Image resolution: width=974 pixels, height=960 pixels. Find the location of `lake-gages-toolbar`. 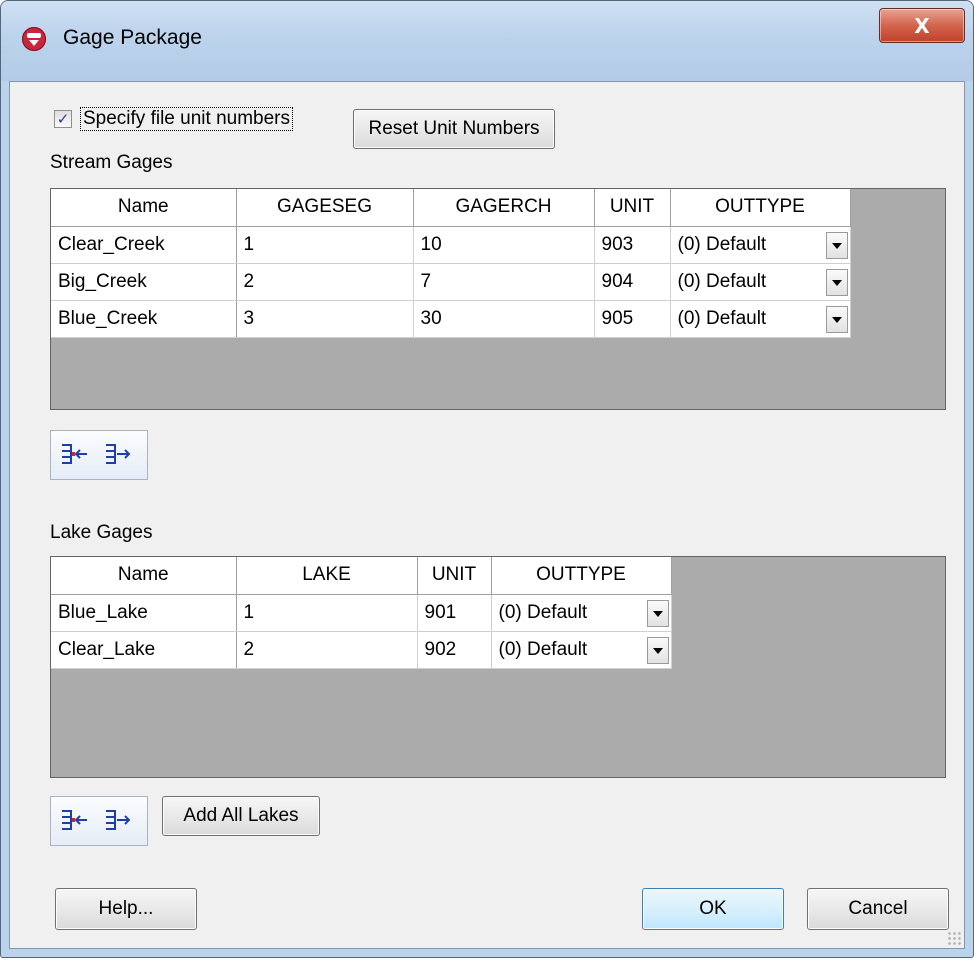

lake-gages-toolbar is located at coordinates (99, 821).